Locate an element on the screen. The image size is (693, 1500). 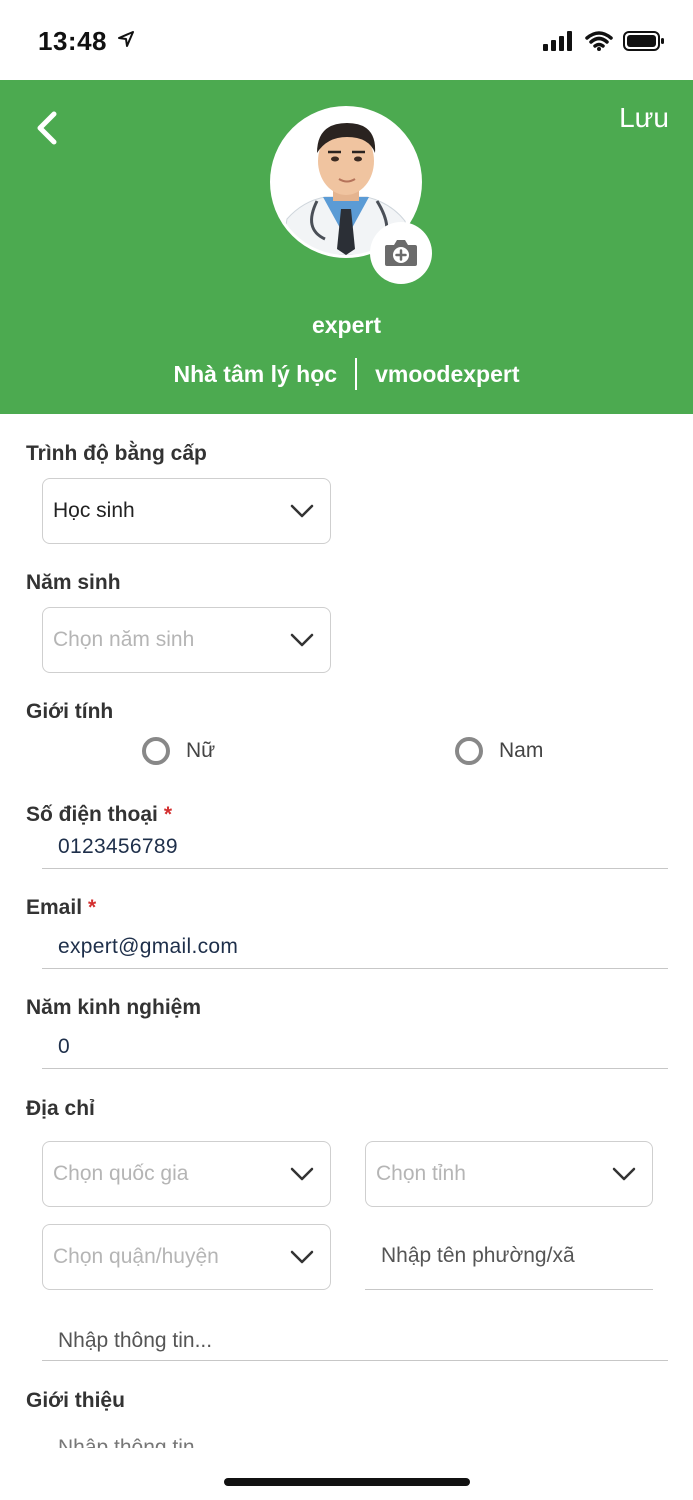
change-photo-button is located at coordinates (401, 253).